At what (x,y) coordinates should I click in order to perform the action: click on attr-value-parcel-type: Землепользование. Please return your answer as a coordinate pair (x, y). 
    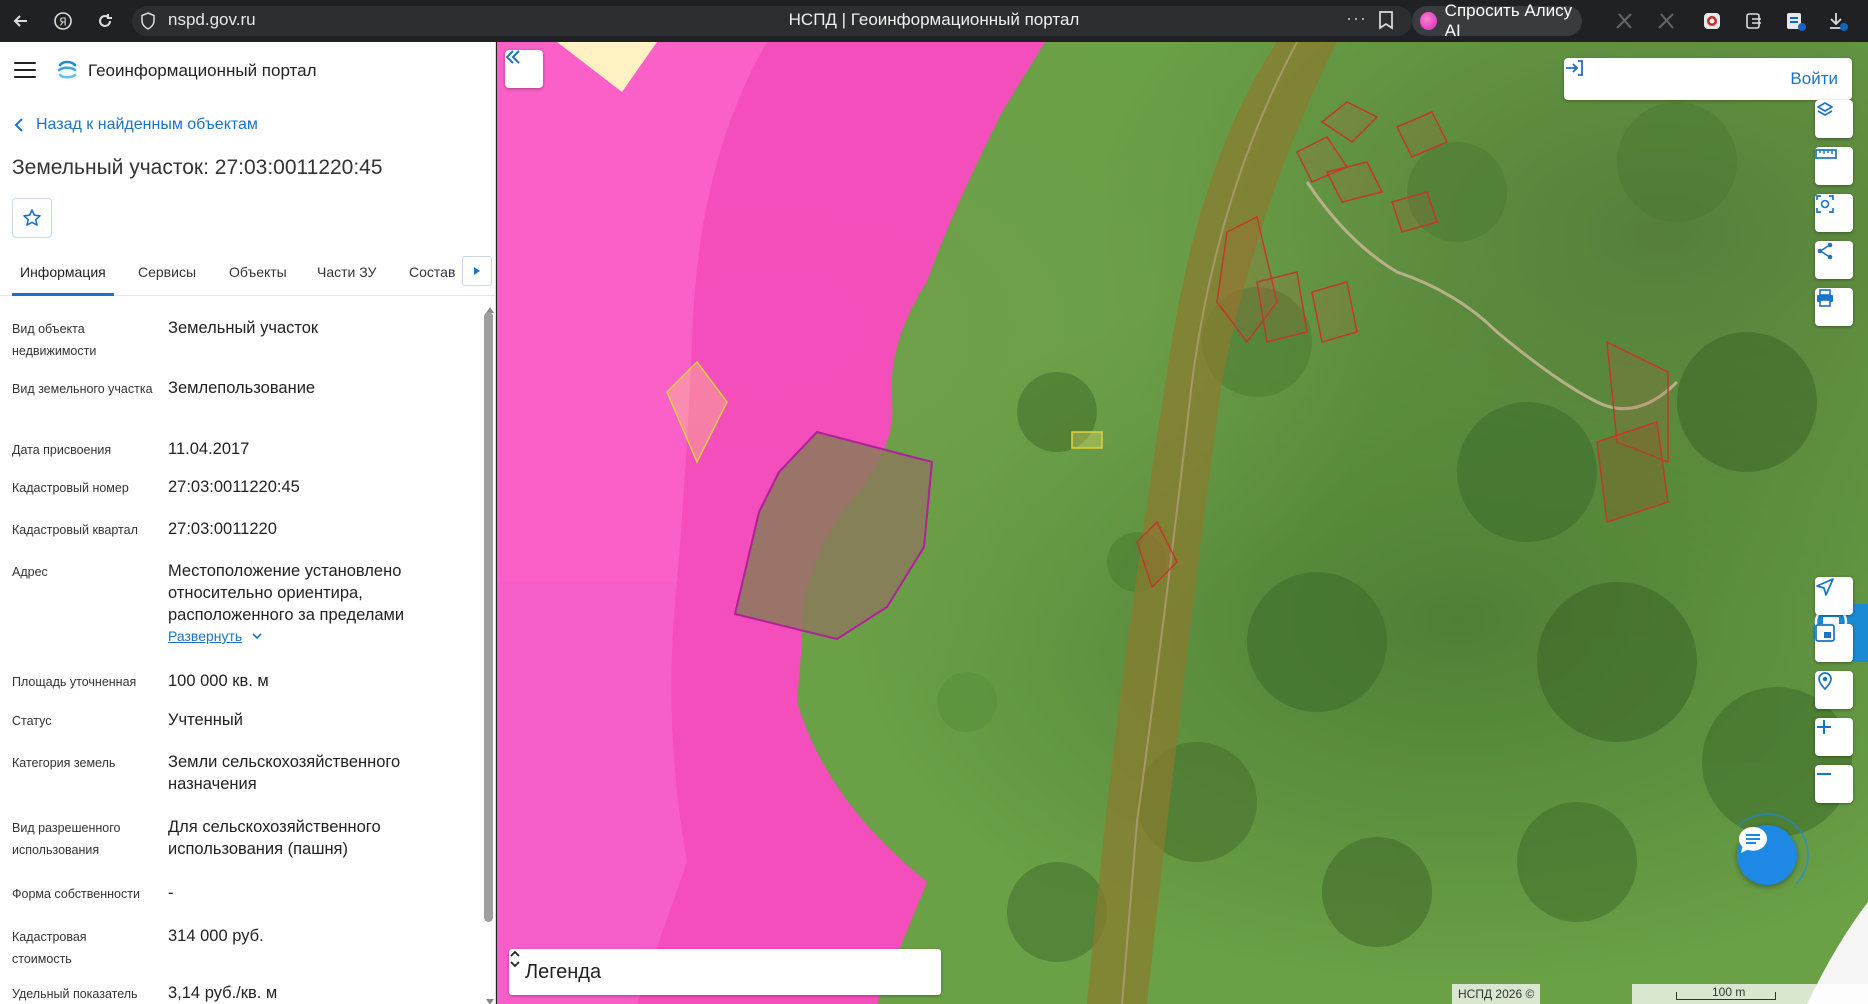
    Looking at the image, I should click on (242, 388).